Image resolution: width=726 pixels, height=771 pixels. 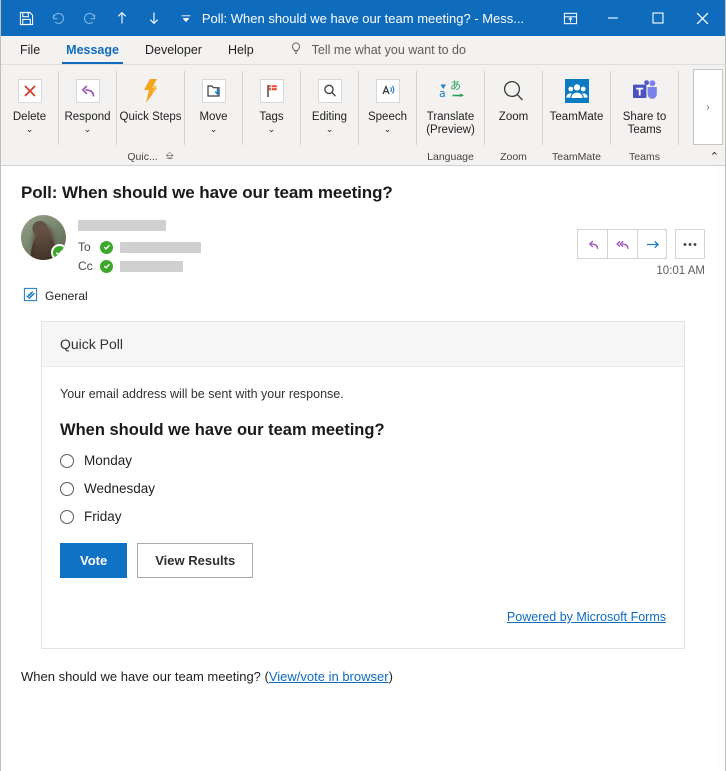 What do you see at coordinates (645, 91) in the screenshot?
I see `share-to-teams-icon` at bounding box center [645, 91].